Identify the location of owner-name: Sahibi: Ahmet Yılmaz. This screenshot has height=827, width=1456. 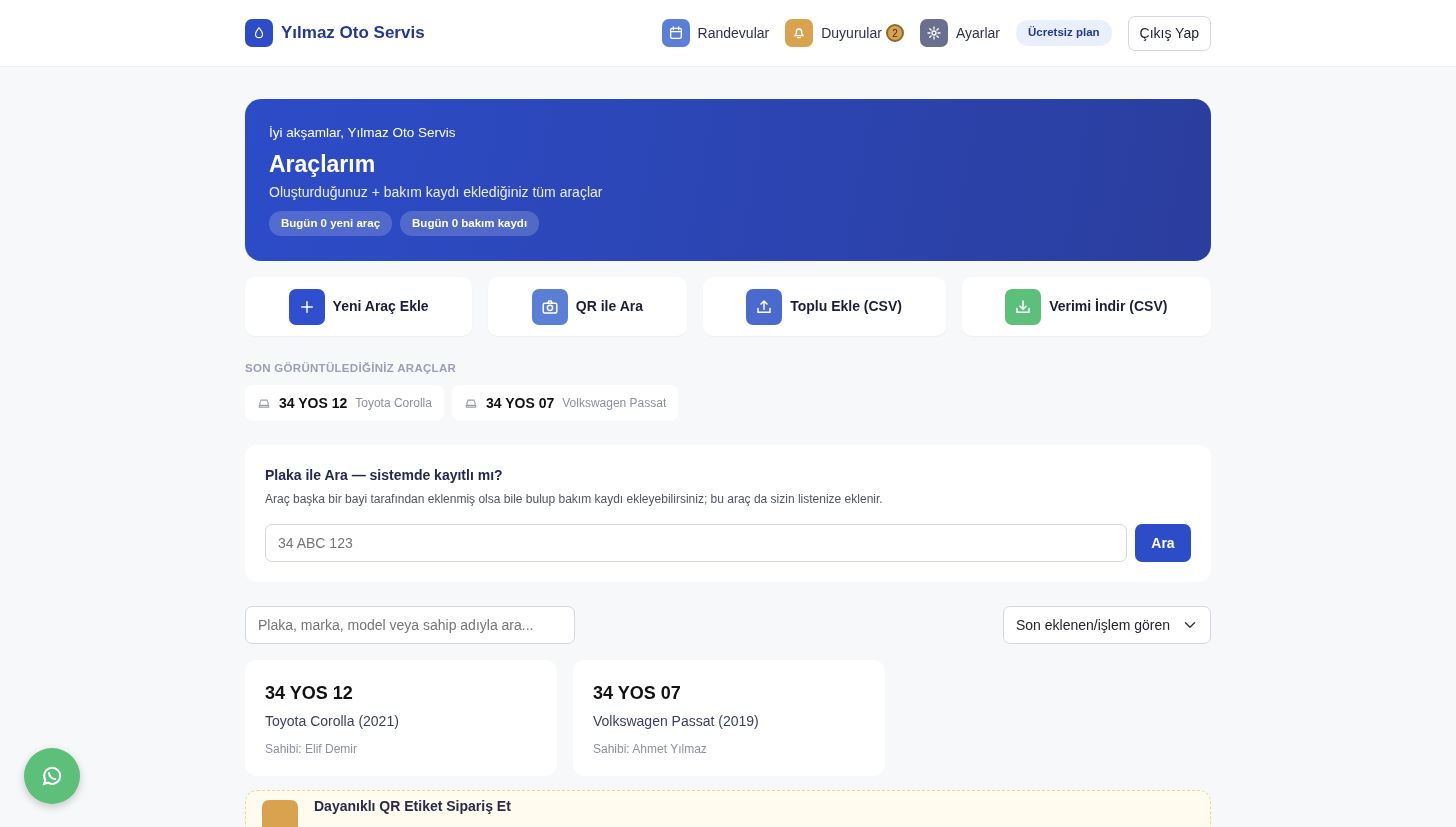
(650, 750).